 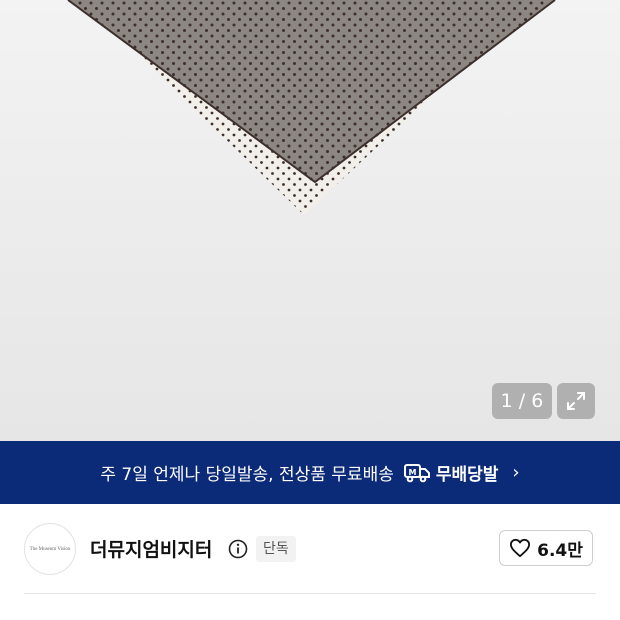 I want to click on heart-icon, so click(x=520, y=548).